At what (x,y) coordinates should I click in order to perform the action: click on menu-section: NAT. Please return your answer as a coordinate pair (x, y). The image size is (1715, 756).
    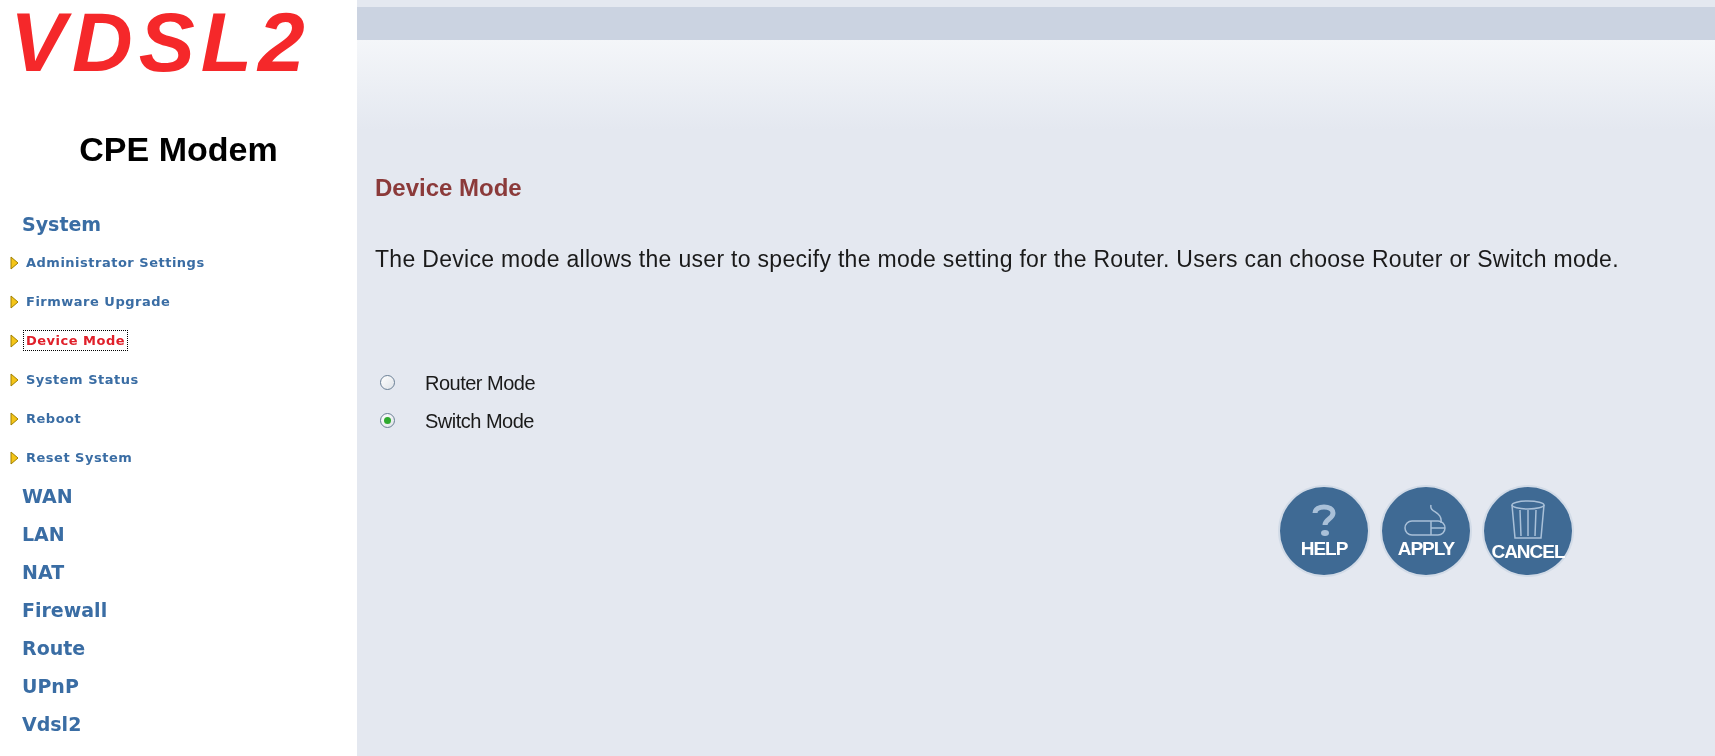
    Looking at the image, I should click on (43, 572).